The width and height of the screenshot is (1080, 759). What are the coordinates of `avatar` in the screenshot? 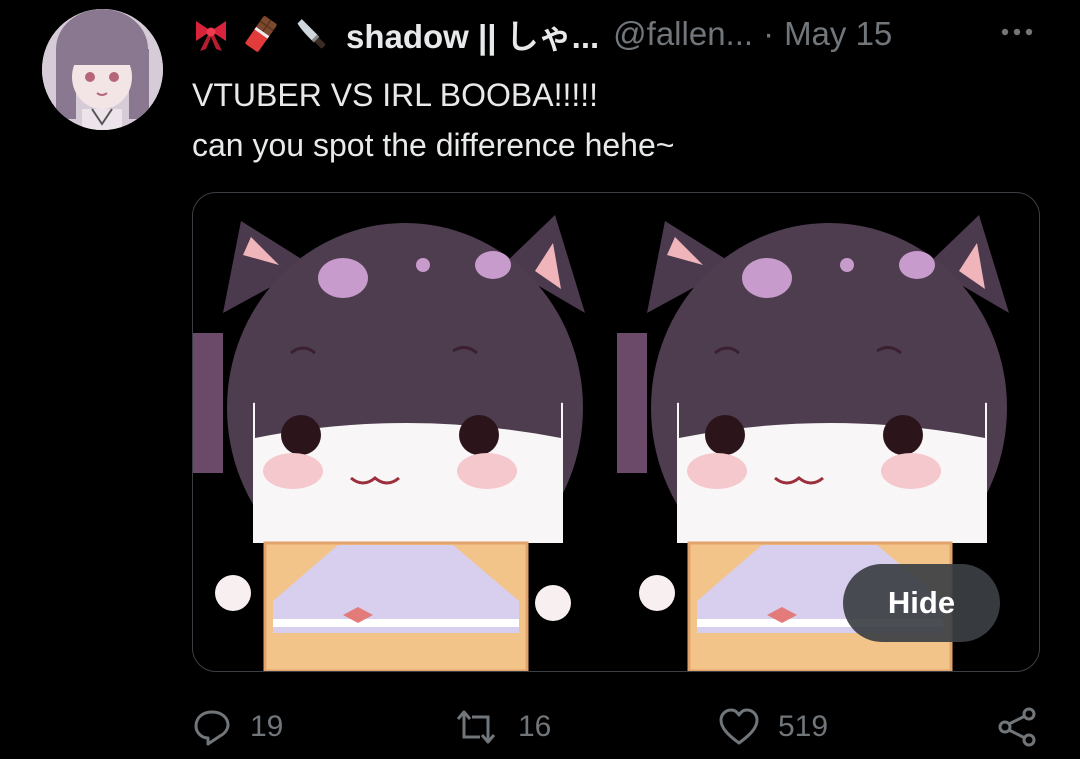 It's located at (102, 69).